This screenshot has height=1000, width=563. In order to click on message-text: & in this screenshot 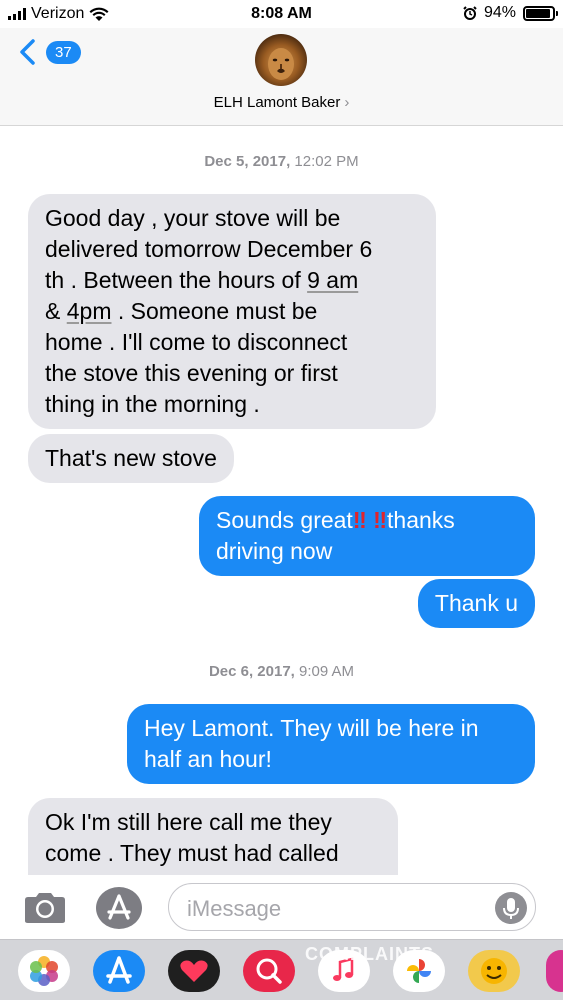, I will do `click(56, 311)`.